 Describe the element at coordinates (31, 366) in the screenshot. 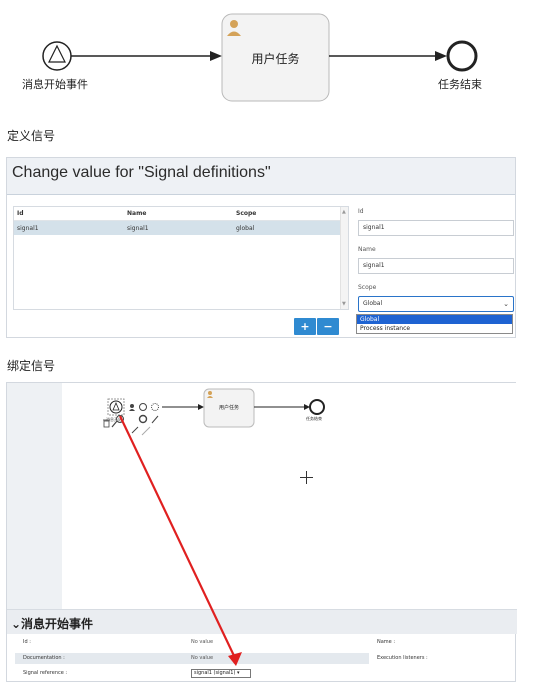

I see `bind-signal-heading: 绑定信号` at that location.